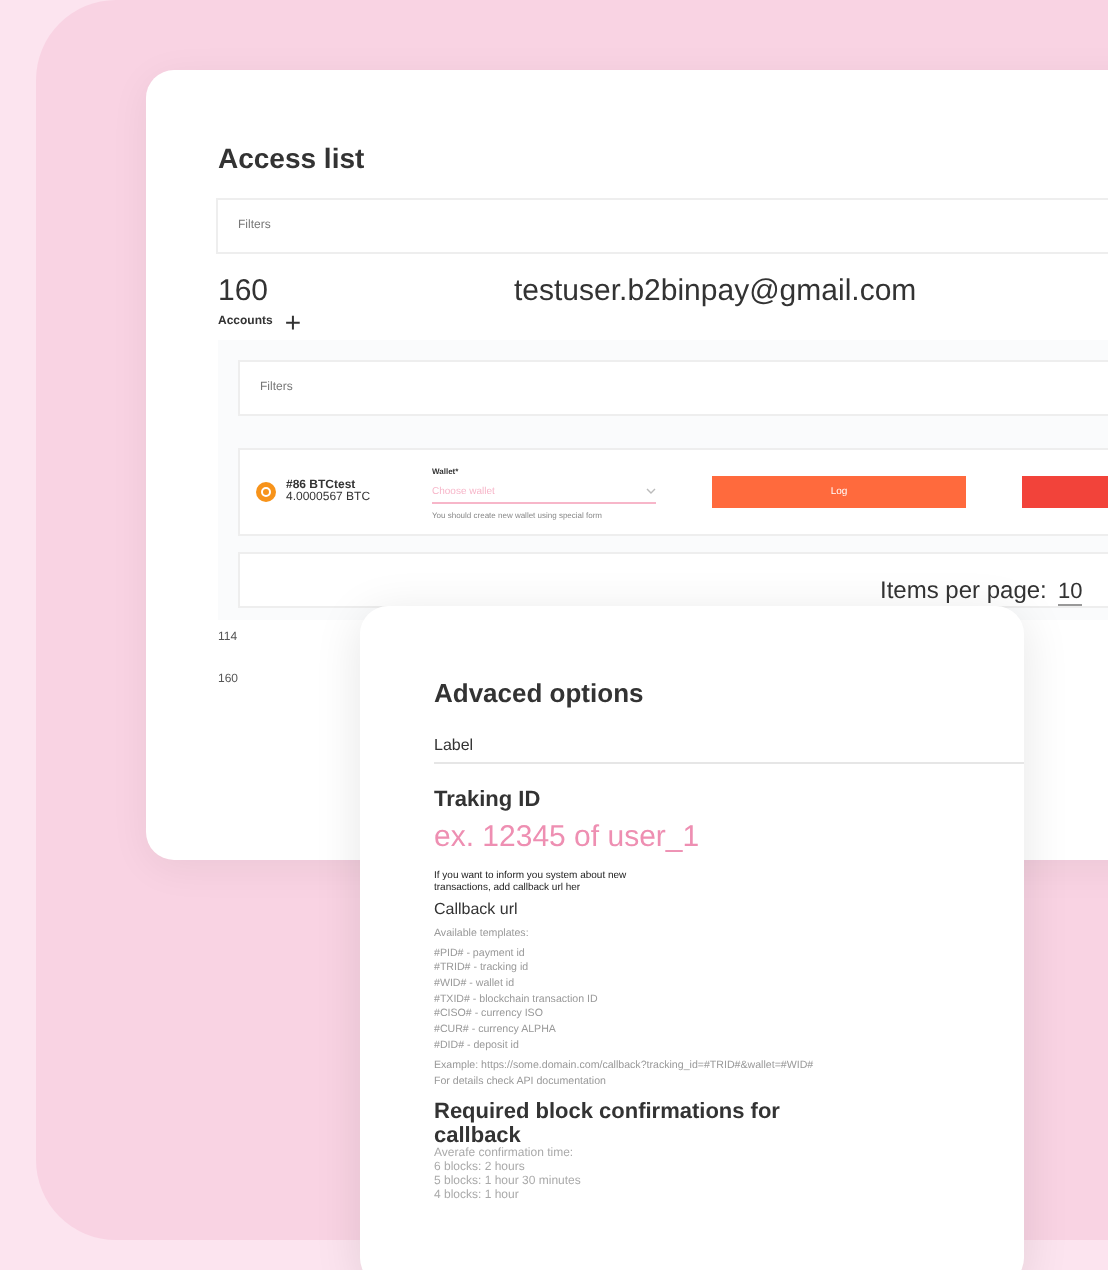 The image size is (1108, 1270). I want to click on action-button, so click(1065, 492).